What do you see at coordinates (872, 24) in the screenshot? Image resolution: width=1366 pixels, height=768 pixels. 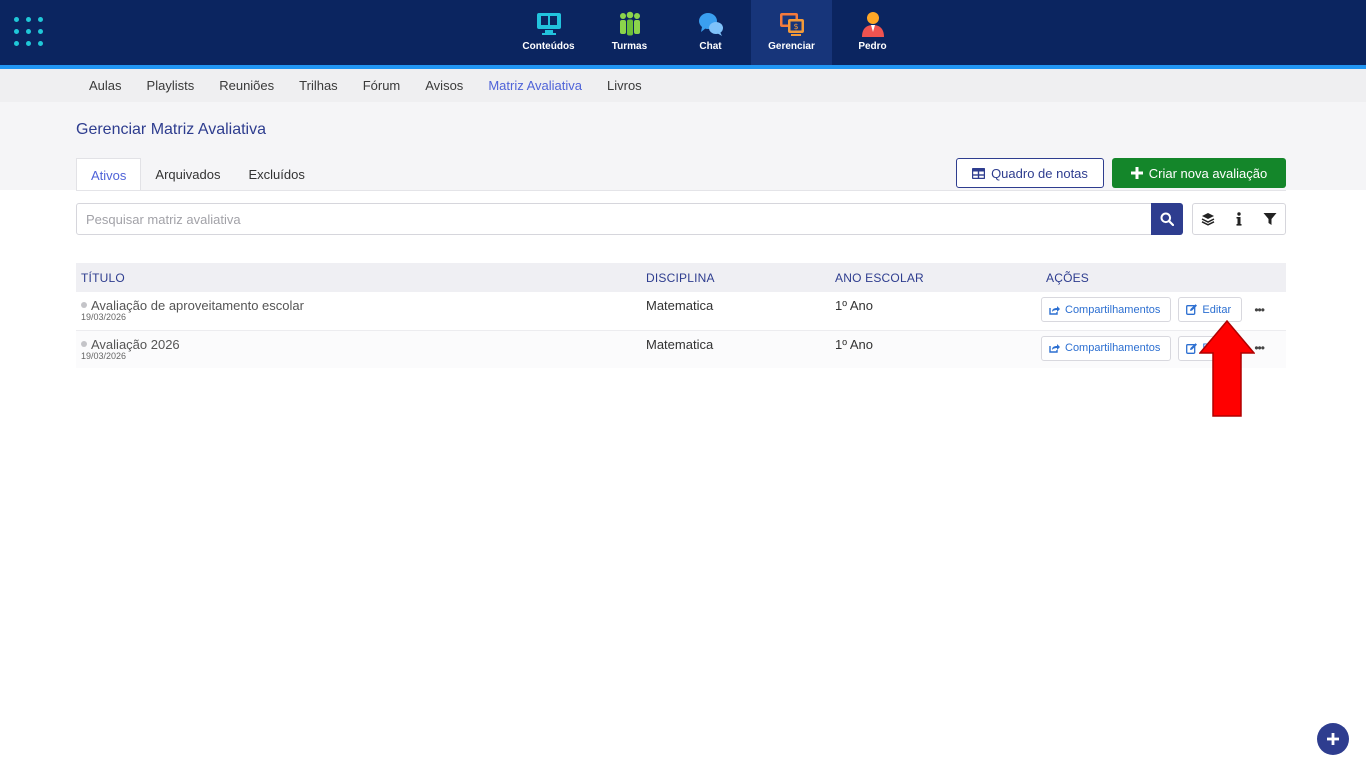 I see `user-avatar-icon` at bounding box center [872, 24].